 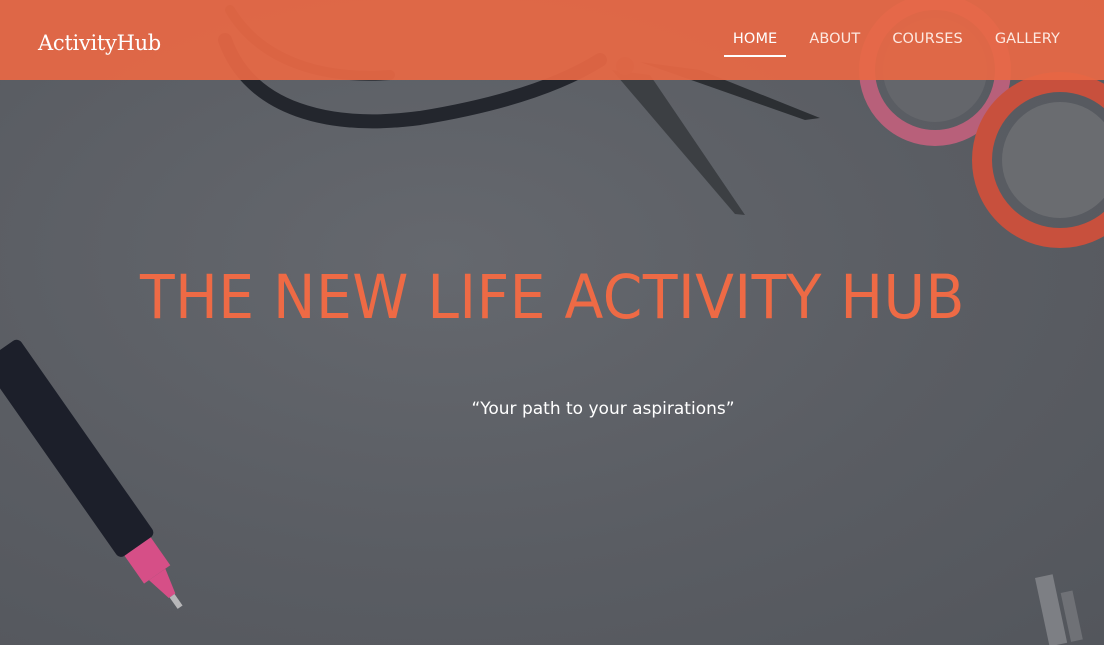 What do you see at coordinates (755, 44) in the screenshot?
I see `nav-item-home: HOME` at bounding box center [755, 44].